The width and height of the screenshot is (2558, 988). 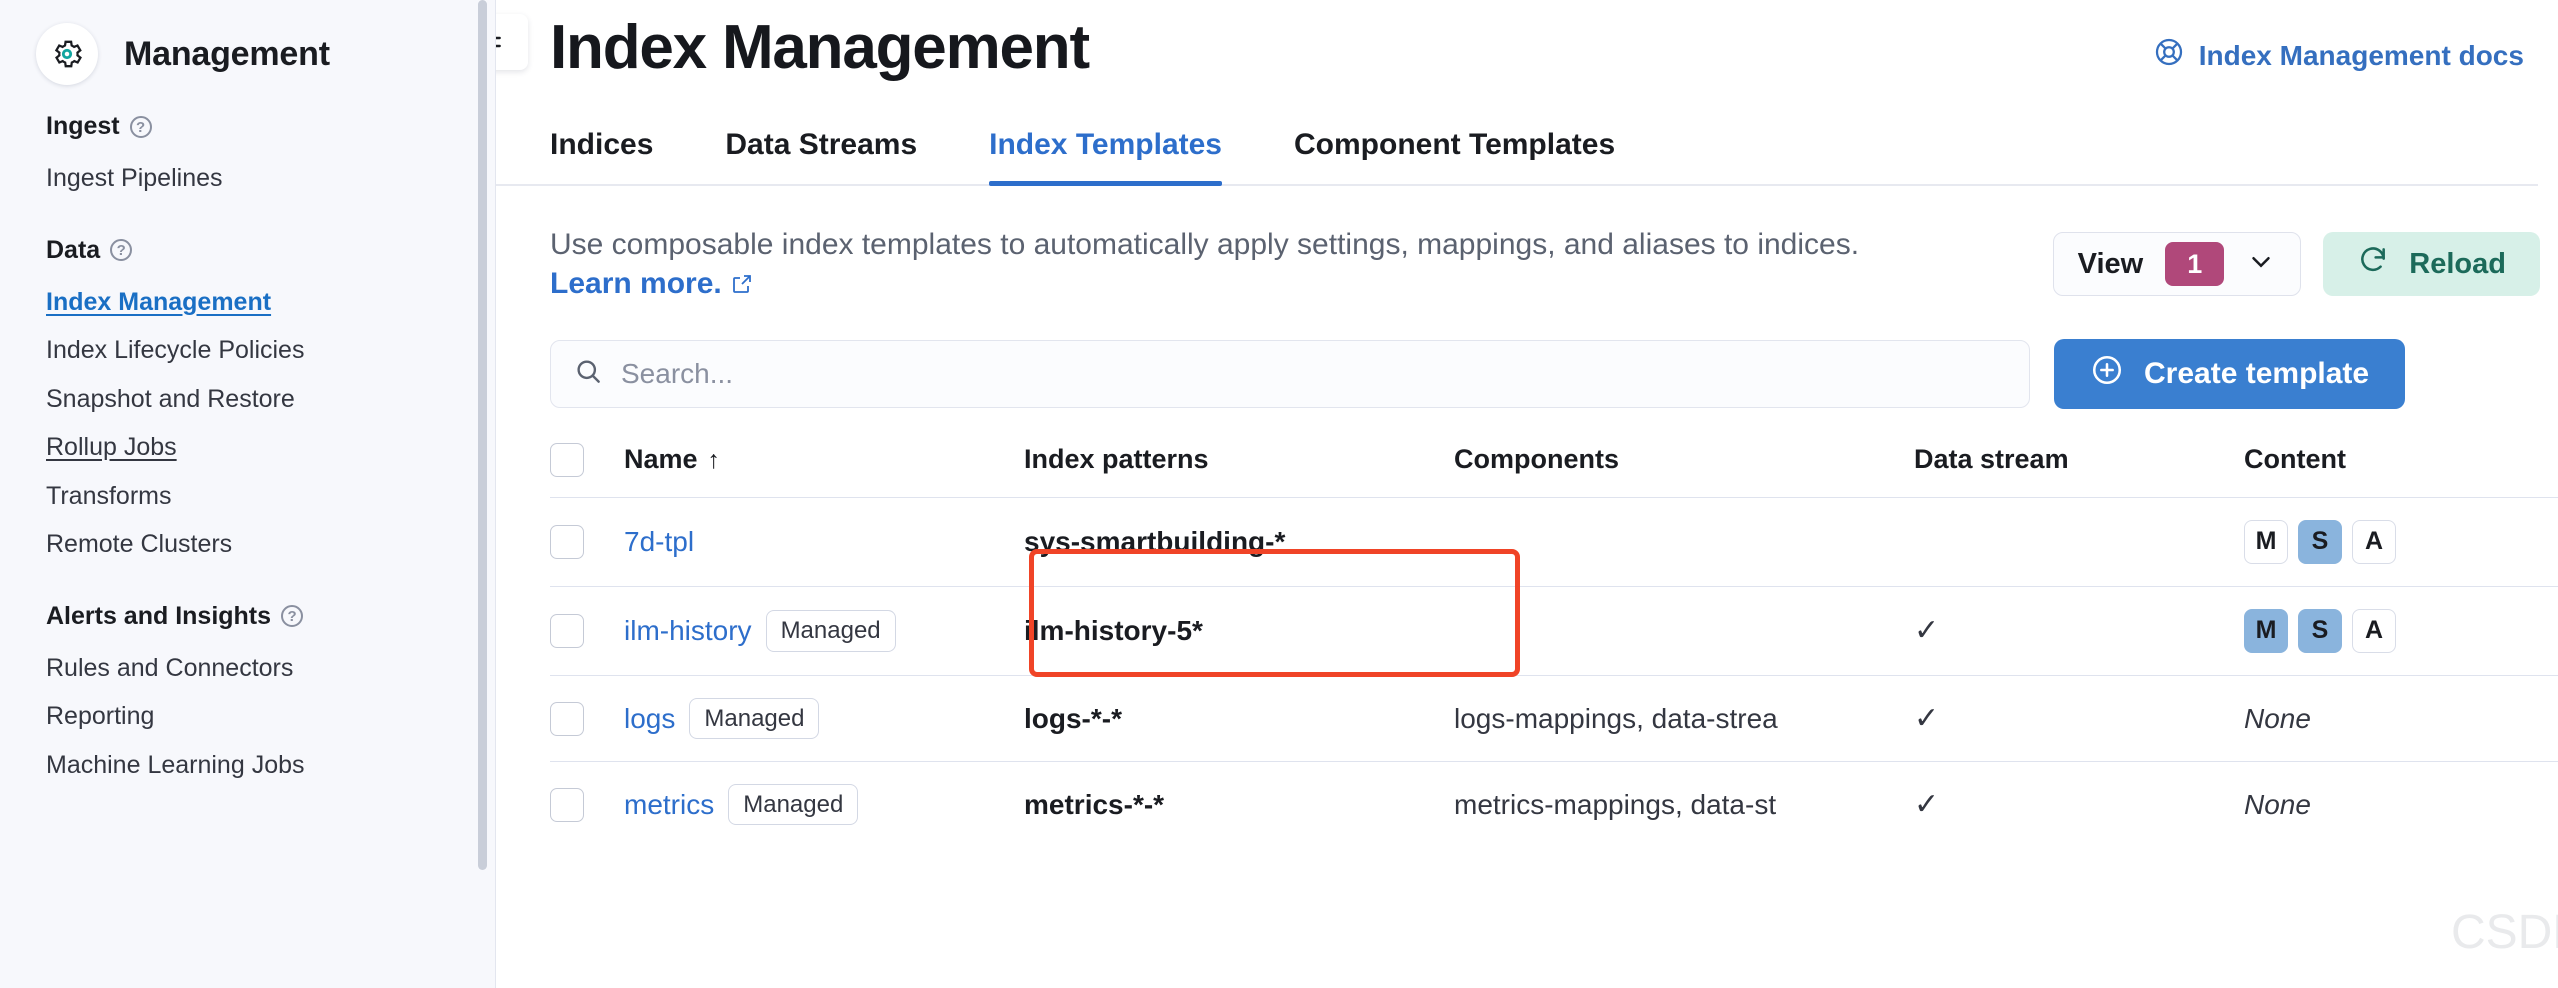 I want to click on tab-data-streams: Data Streams, so click(x=821, y=153).